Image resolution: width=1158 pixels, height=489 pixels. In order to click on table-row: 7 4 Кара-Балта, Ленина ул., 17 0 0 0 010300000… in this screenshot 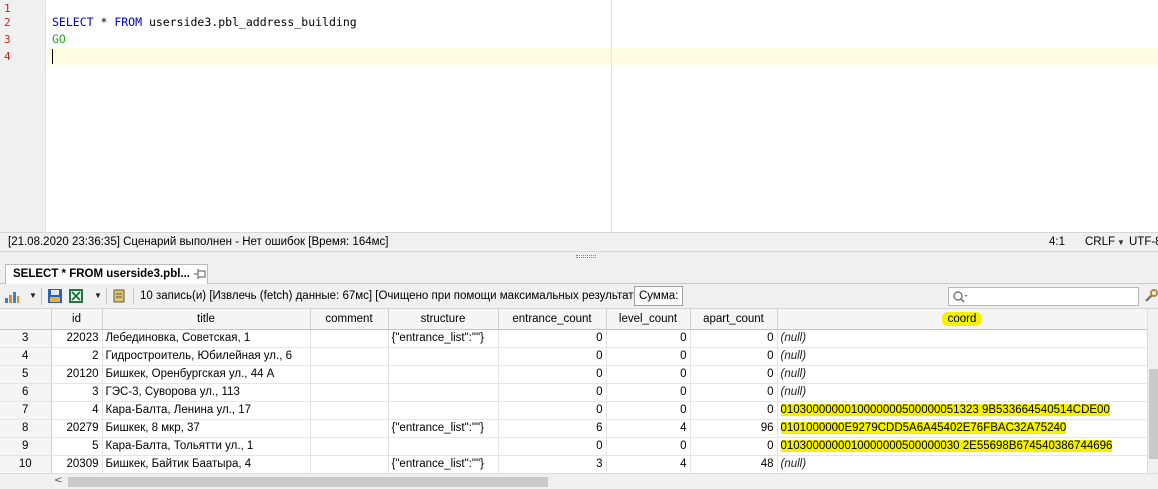, I will do `click(574, 410)`.